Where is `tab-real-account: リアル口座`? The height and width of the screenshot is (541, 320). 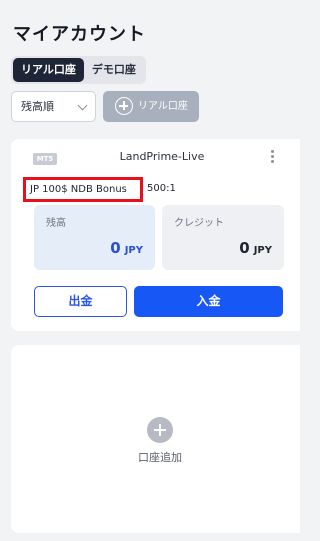
tab-real-account: リアル口座 is located at coordinates (48, 70).